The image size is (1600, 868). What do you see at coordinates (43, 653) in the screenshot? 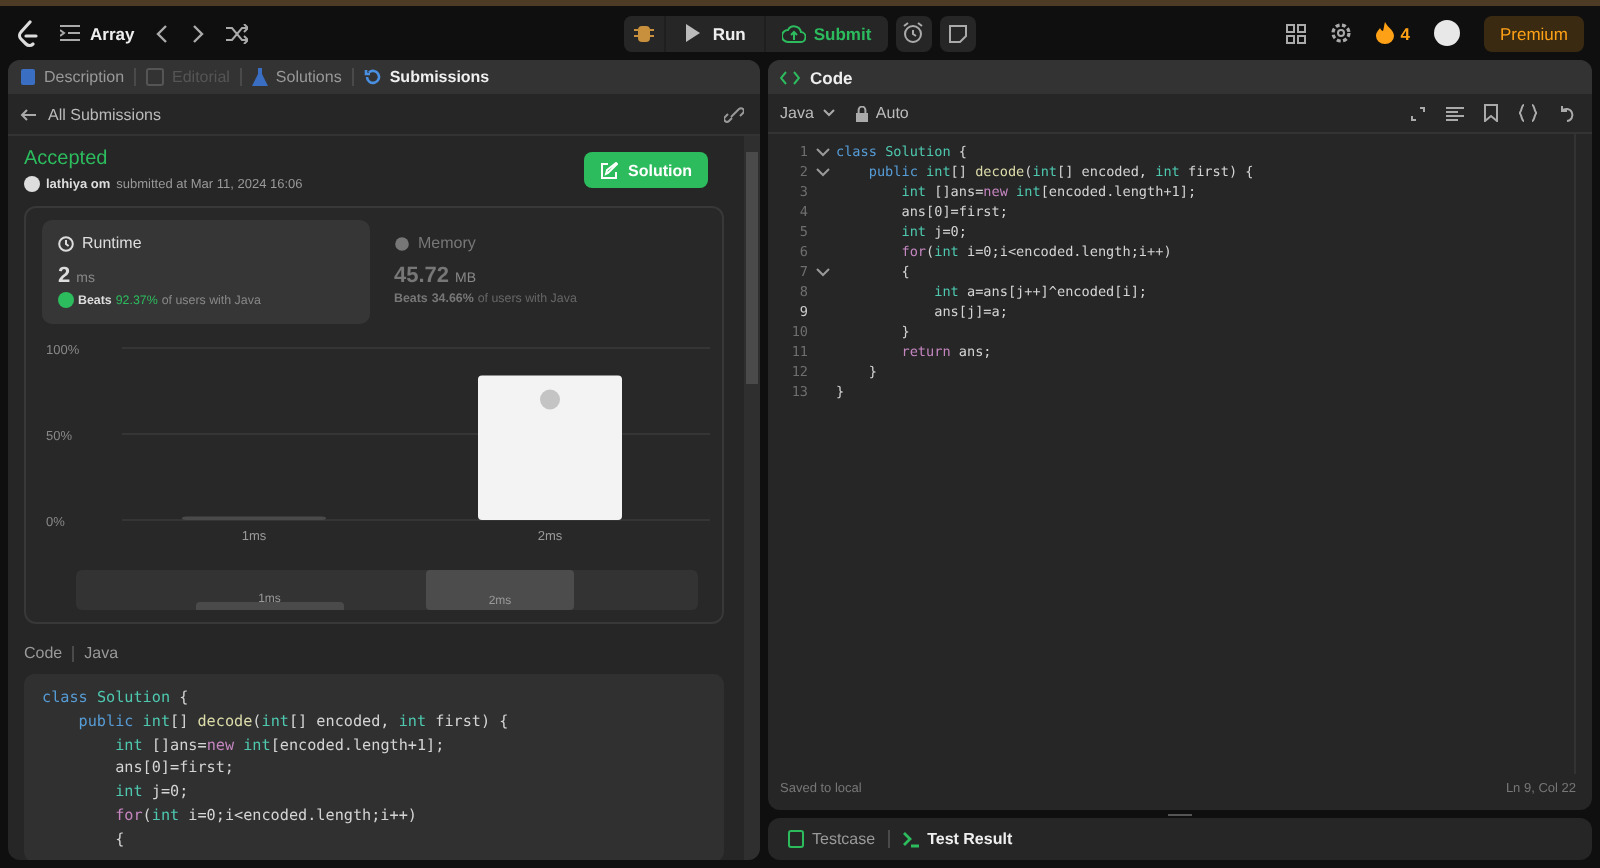
I see `code-label: Code` at bounding box center [43, 653].